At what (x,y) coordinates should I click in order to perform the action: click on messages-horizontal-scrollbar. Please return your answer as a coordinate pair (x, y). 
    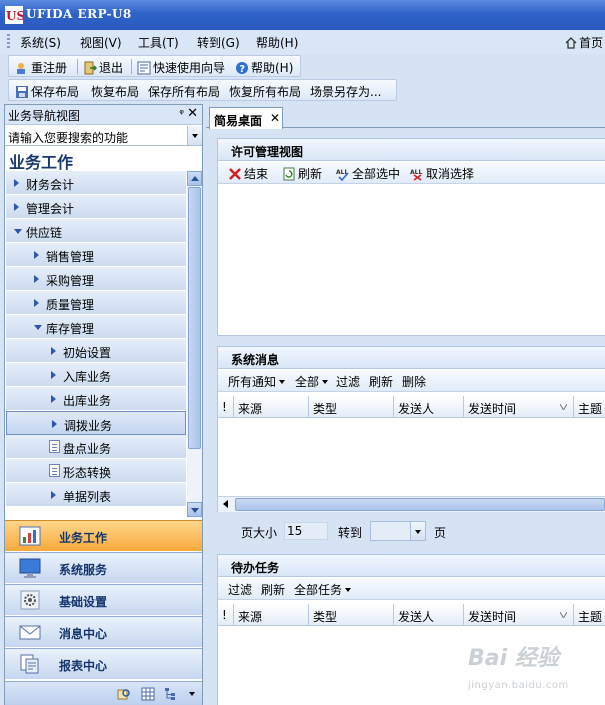
    Looking at the image, I should click on (411, 504).